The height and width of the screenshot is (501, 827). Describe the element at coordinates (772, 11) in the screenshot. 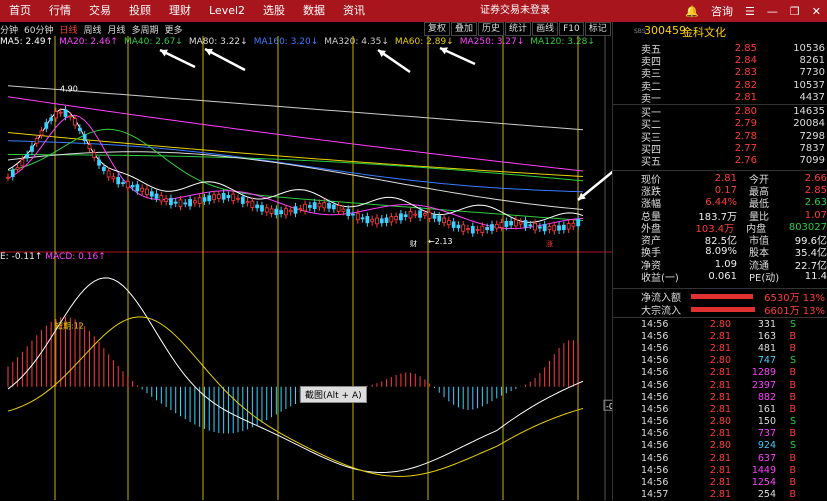

I see `minimize-icon: —` at that location.